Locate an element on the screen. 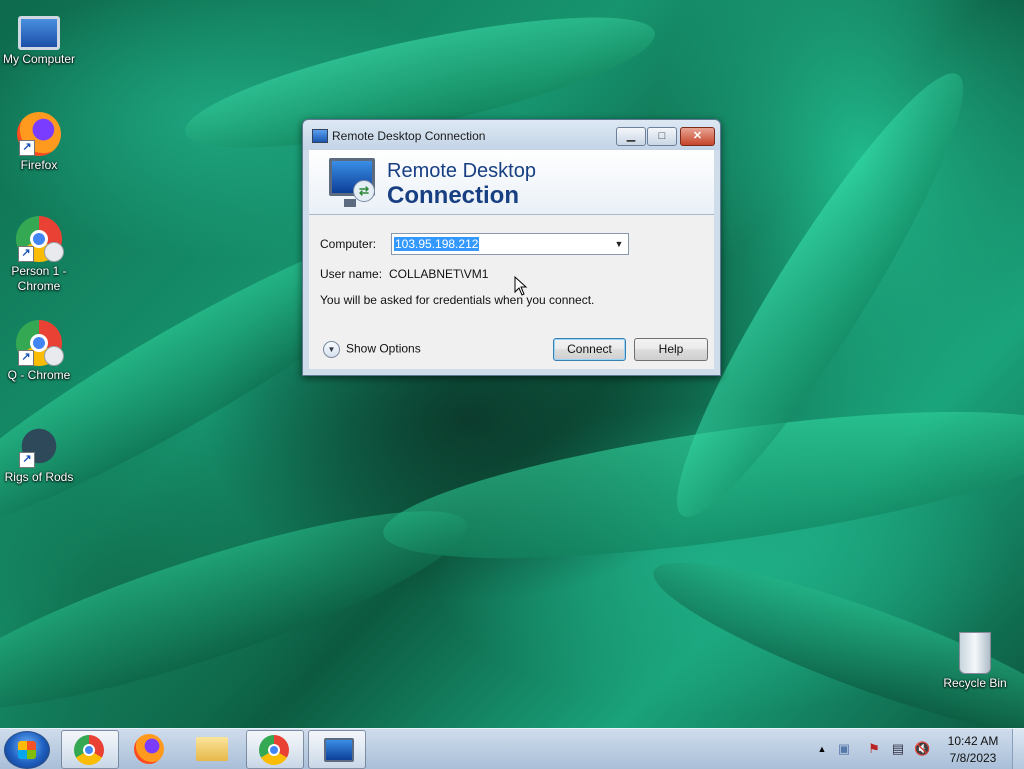  taskbar: ▲ ▣ ⚑ ▤ 🔇 10:42 AM 7/8/2023 is located at coordinates (512, 748).